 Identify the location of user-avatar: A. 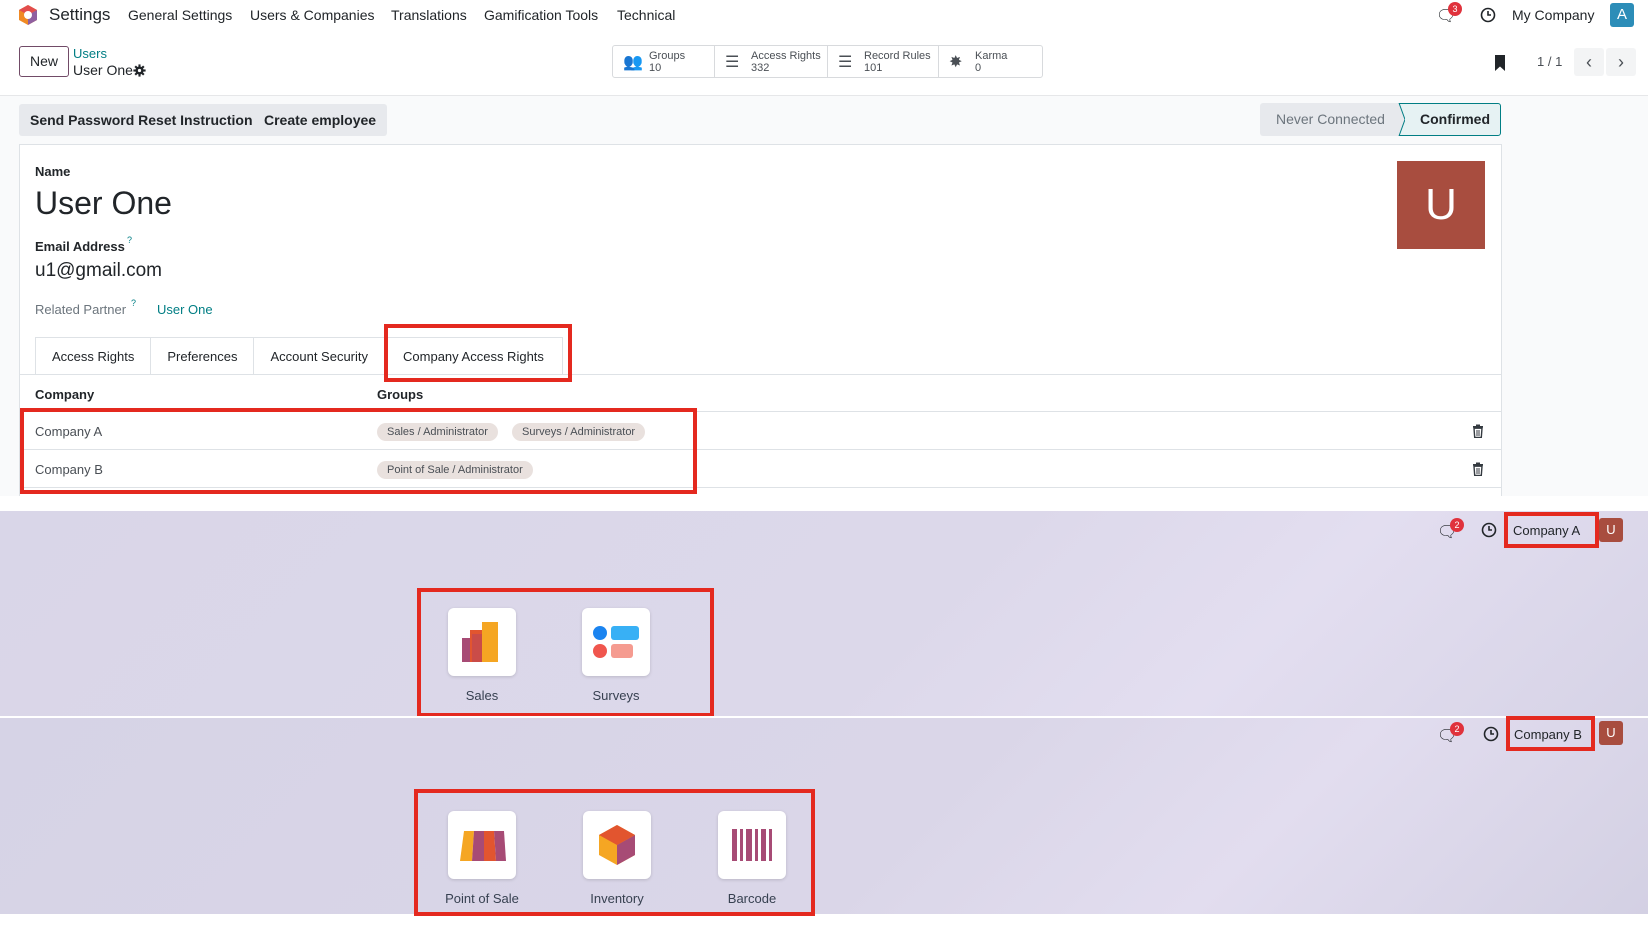
(1622, 15).